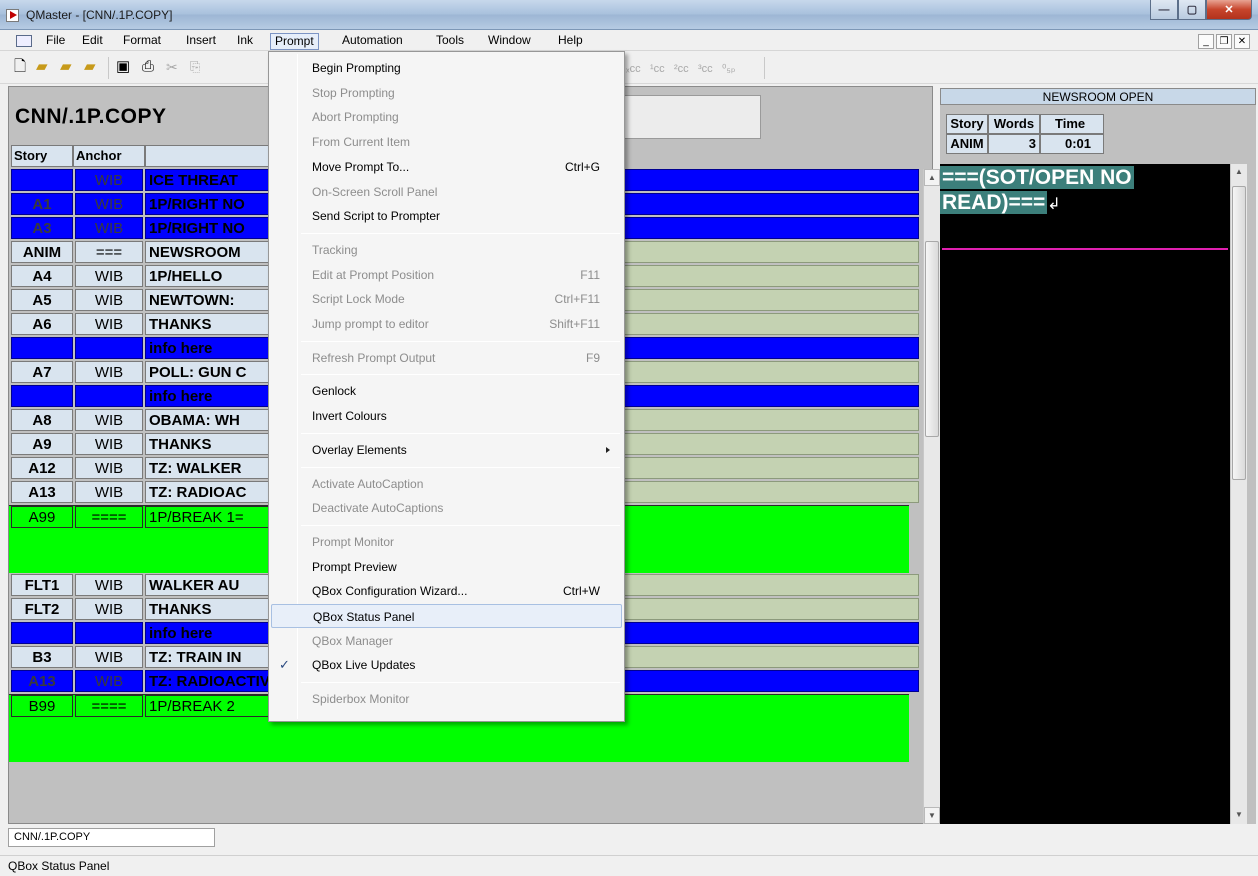 The image size is (1258, 876). What do you see at coordinates (42, 468) in the screenshot?
I see `story-cell: A12` at bounding box center [42, 468].